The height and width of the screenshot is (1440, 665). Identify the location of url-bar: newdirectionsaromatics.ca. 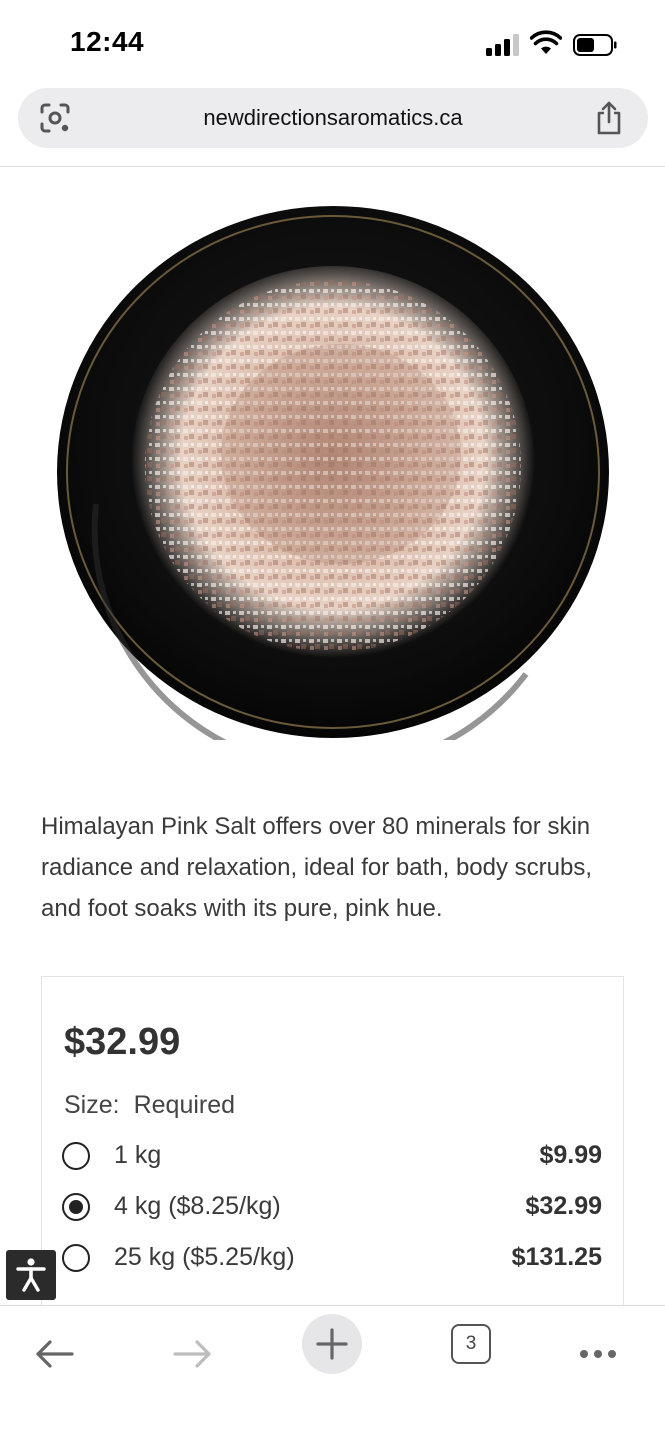
(333, 118).